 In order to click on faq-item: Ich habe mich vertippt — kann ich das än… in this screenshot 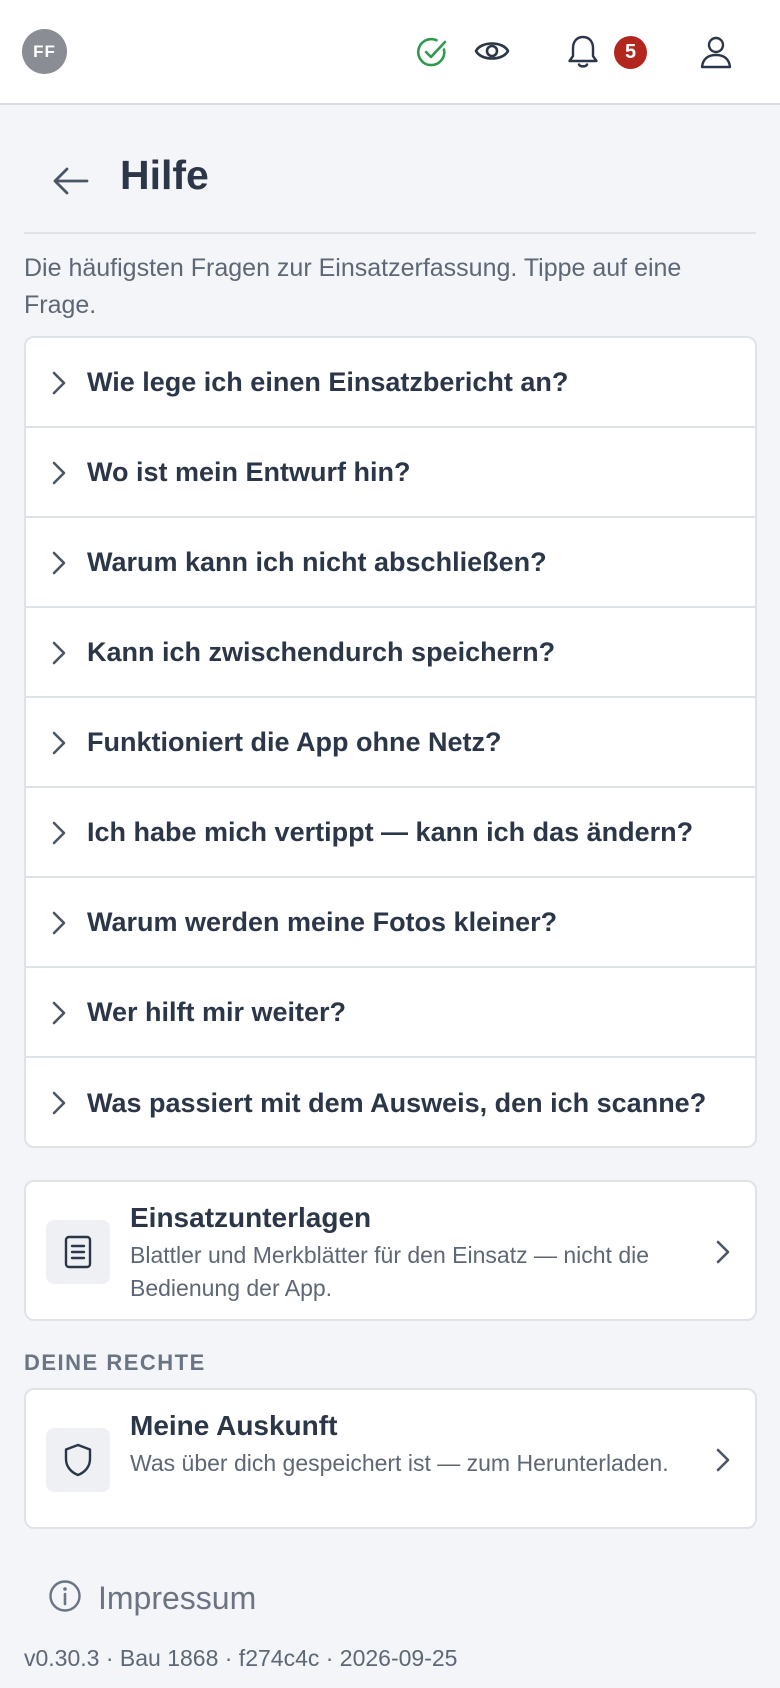, I will do `click(390, 833)`.